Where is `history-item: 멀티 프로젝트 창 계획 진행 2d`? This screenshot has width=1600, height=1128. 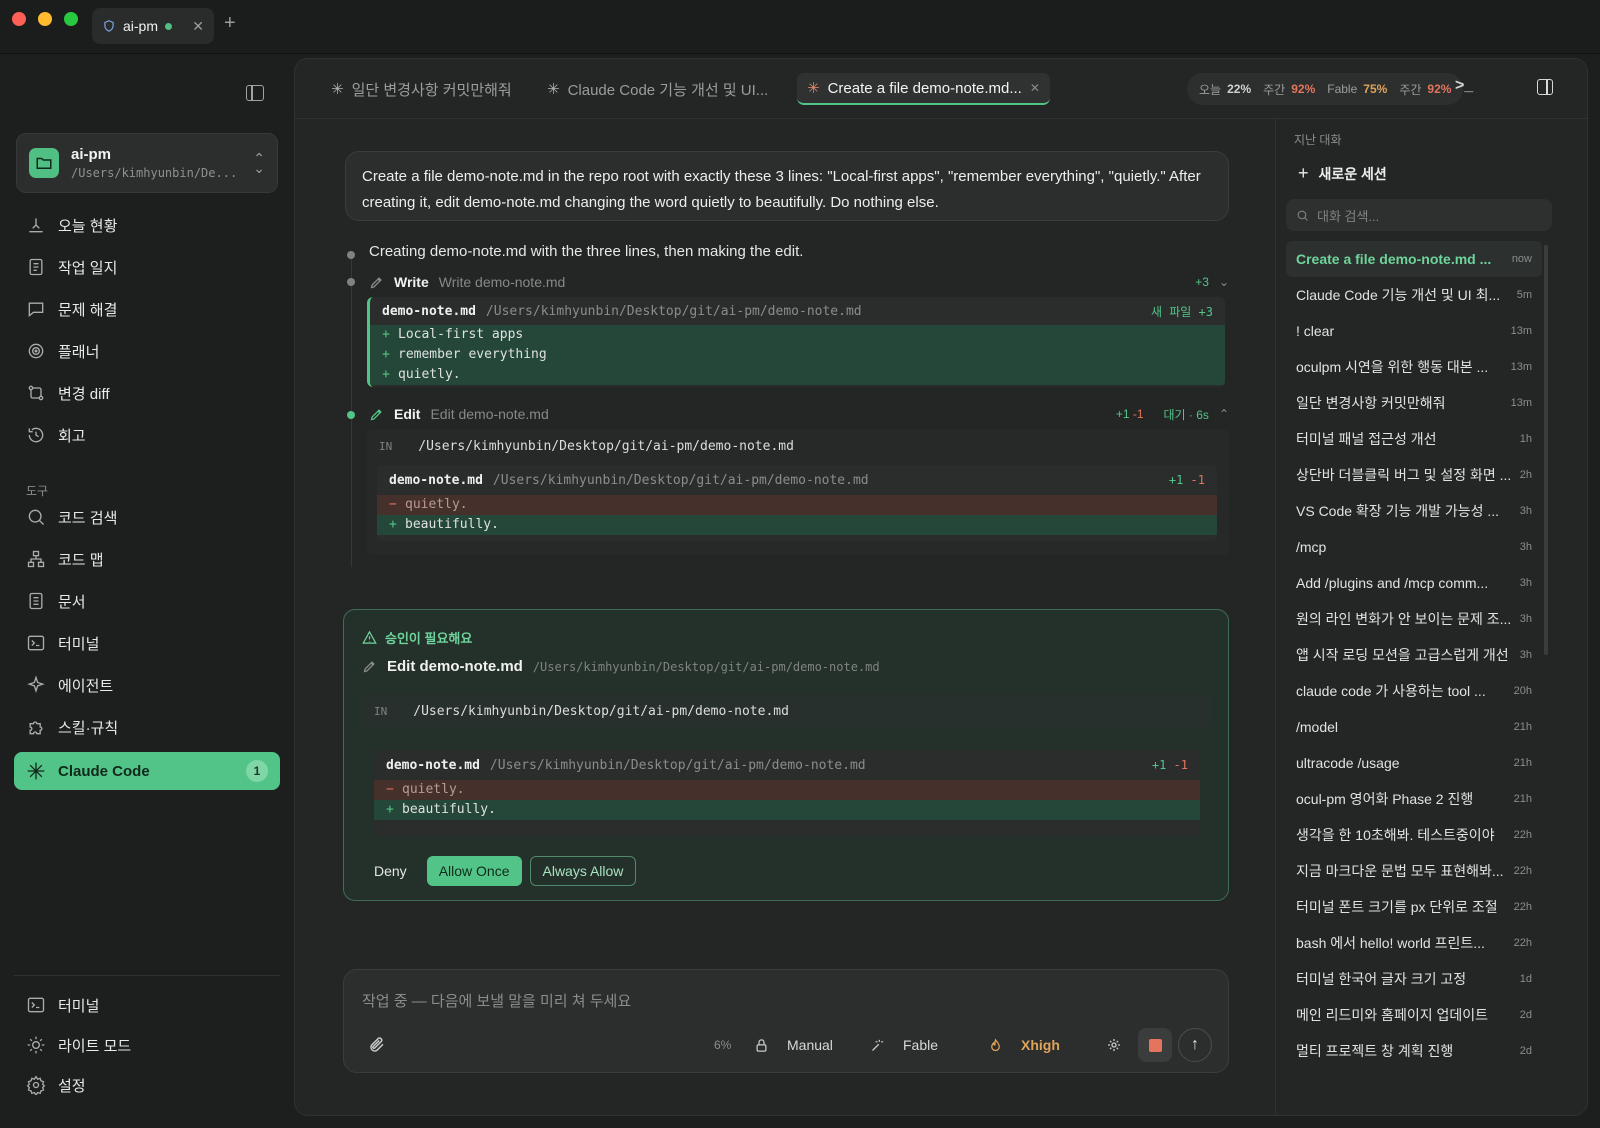 history-item: 멀티 프로젝트 창 계획 진행 2d is located at coordinates (1414, 1051).